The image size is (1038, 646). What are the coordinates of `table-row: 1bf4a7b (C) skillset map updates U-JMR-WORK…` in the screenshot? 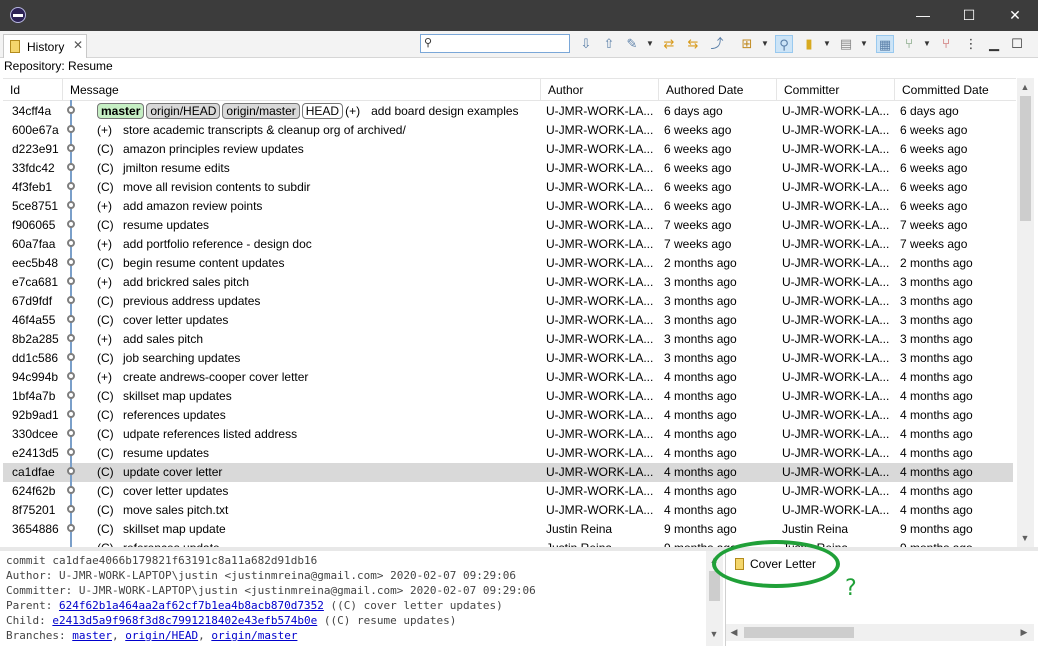 It's located at (508, 396).